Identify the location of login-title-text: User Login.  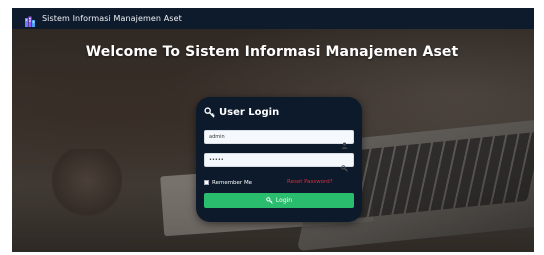
(249, 112).